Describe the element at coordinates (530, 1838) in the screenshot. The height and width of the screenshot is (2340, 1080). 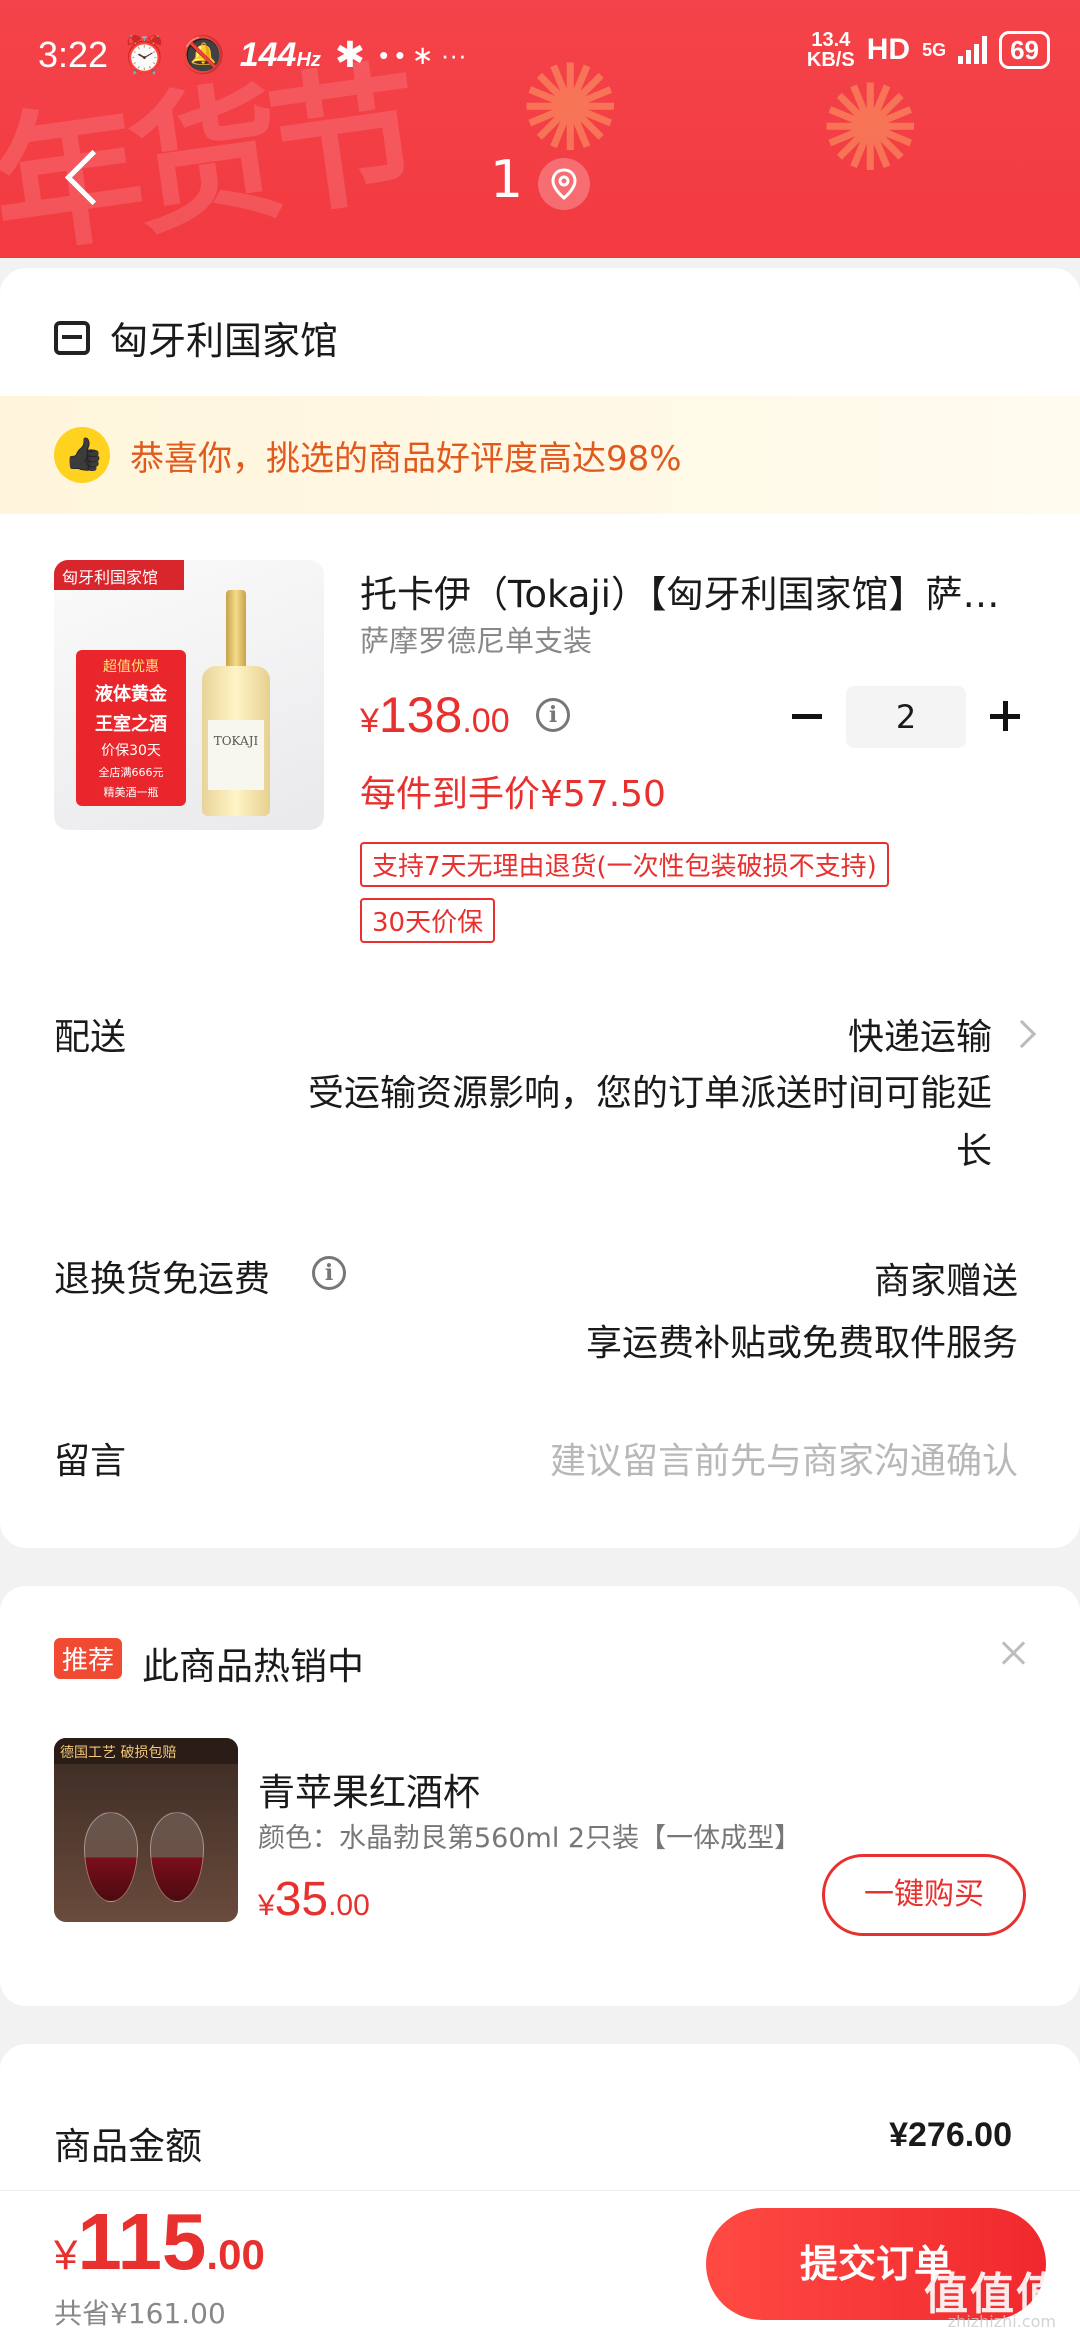
I see `recommend-product-spec: 颜色：水晶勃艮第560ml 2只装【一体成型】` at that location.